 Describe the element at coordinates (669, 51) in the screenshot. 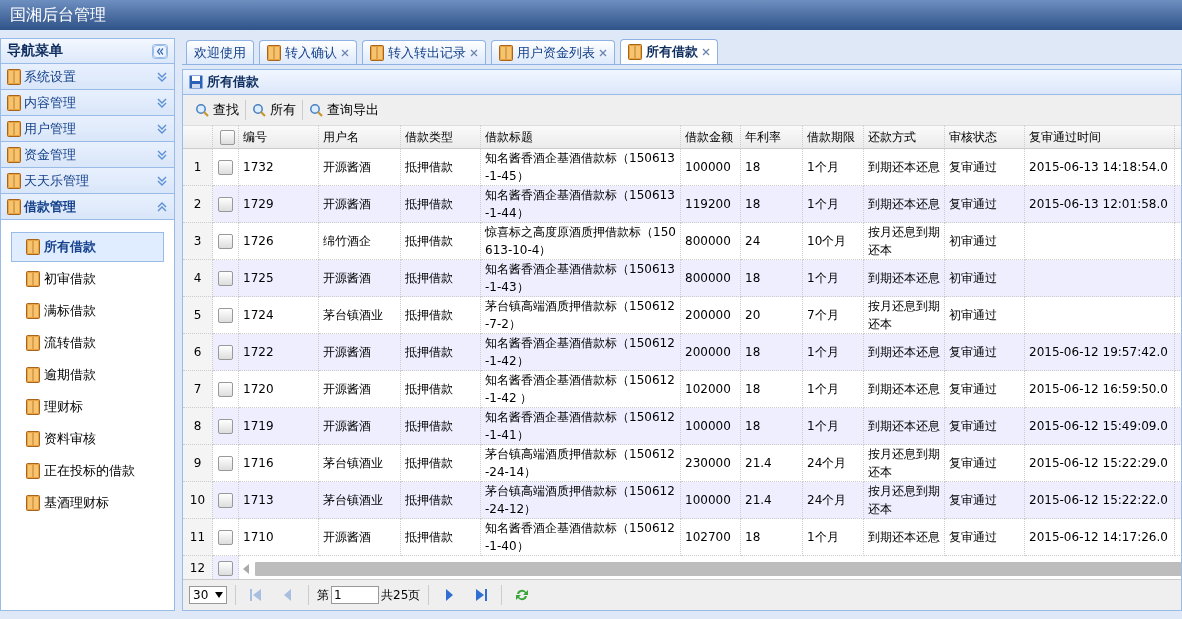

I see `tab: 所有借款` at that location.